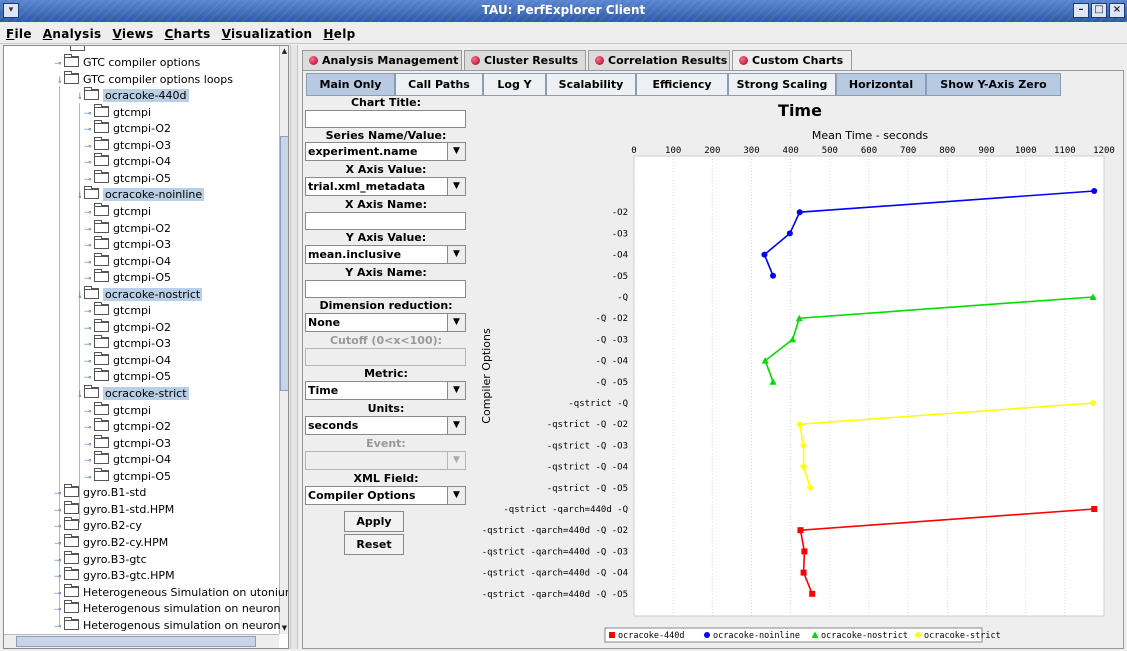 The width and height of the screenshot is (1127, 651). Describe the element at coordinates (127, 63) in the screenshot. I see `tree-node: ⊸ GTC compiler options` at that location.